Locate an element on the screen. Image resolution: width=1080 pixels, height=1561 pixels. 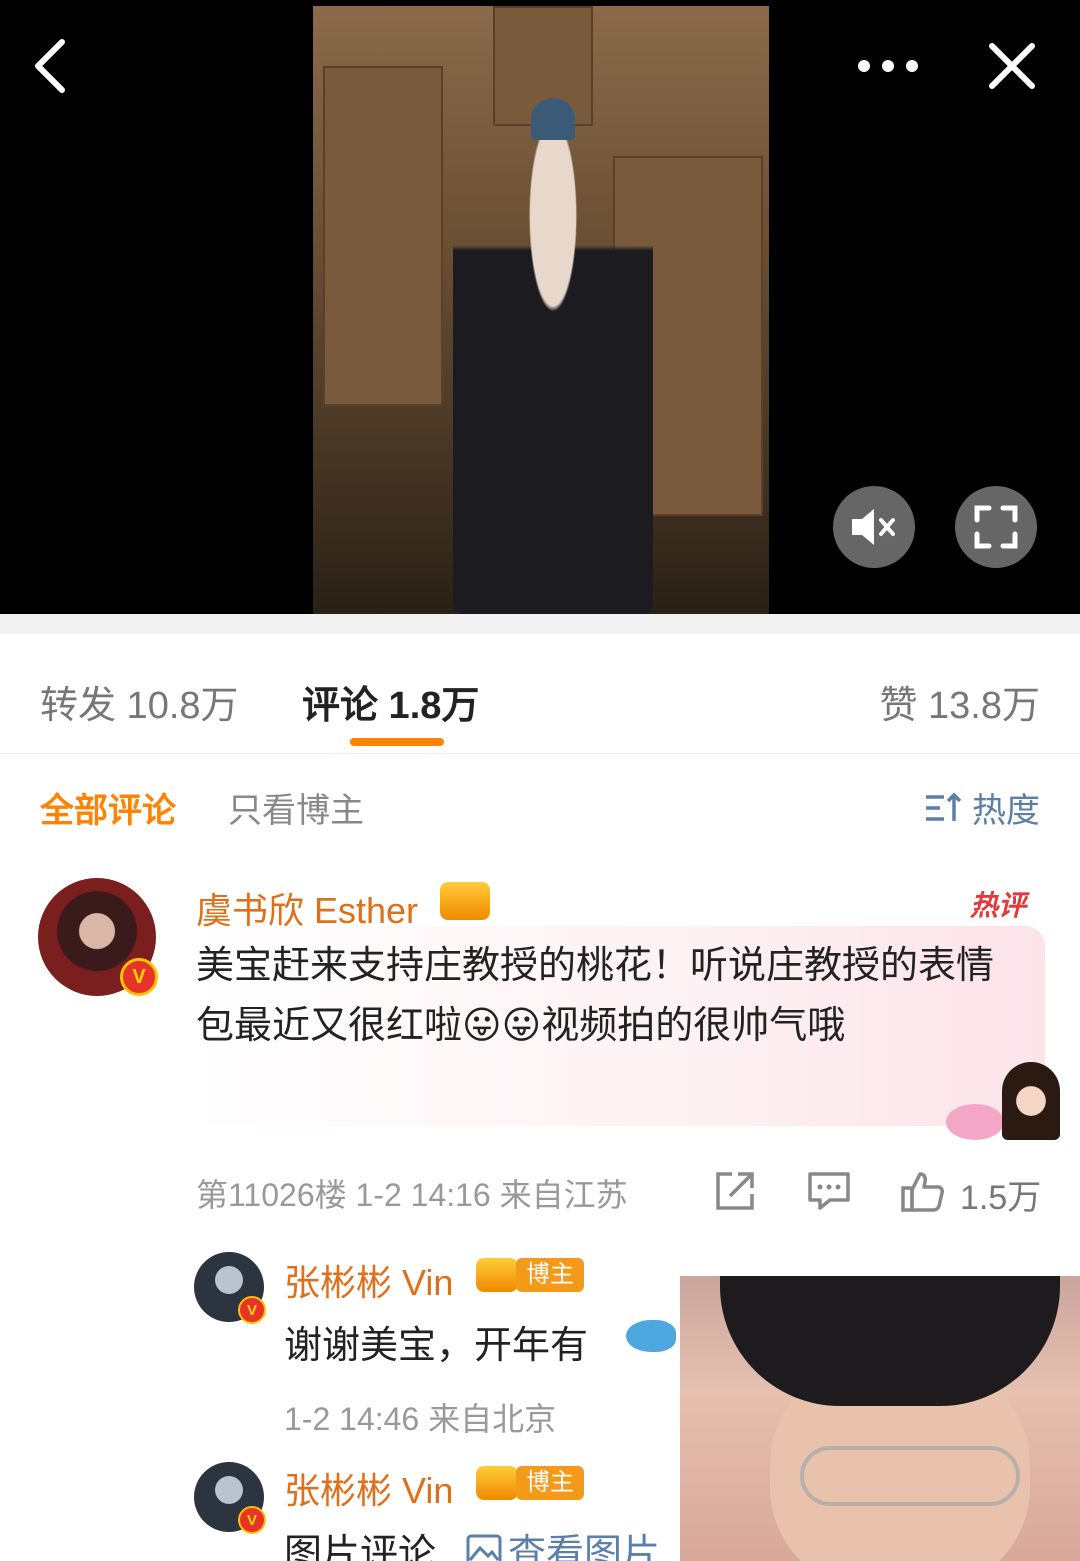
filter-all-comments: 全部评论 is located at coordinates (108, 807).